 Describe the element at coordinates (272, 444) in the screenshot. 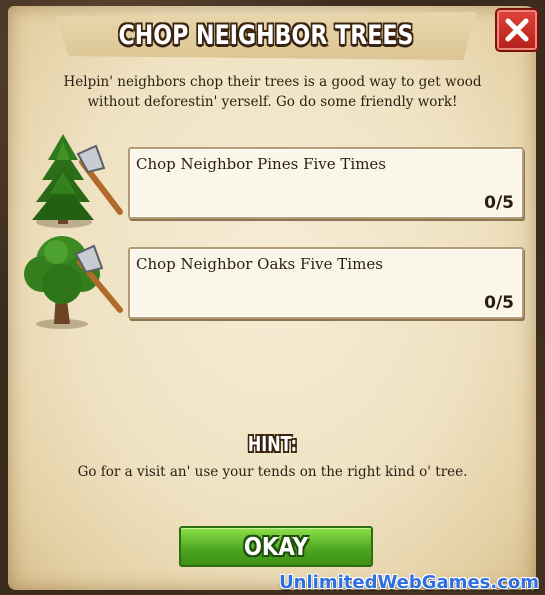

I see `hint-title: HINT:` at that location.